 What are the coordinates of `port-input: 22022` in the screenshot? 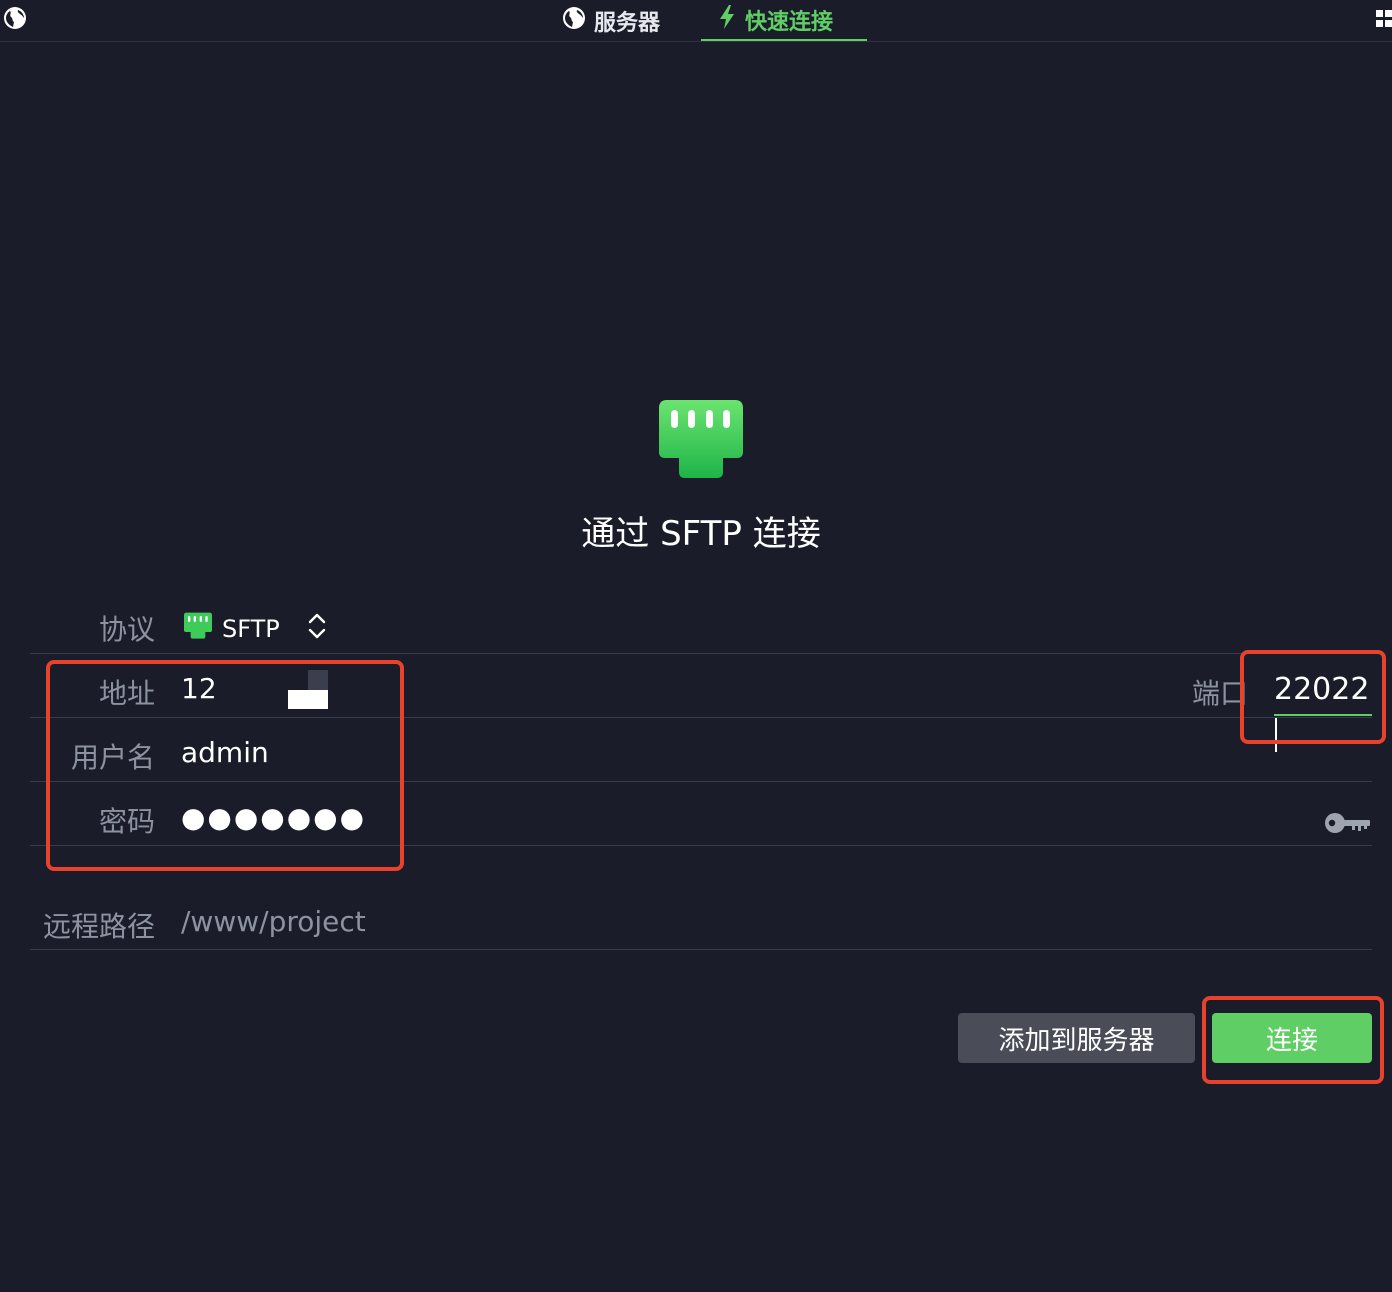 It's located at (1323, 710).